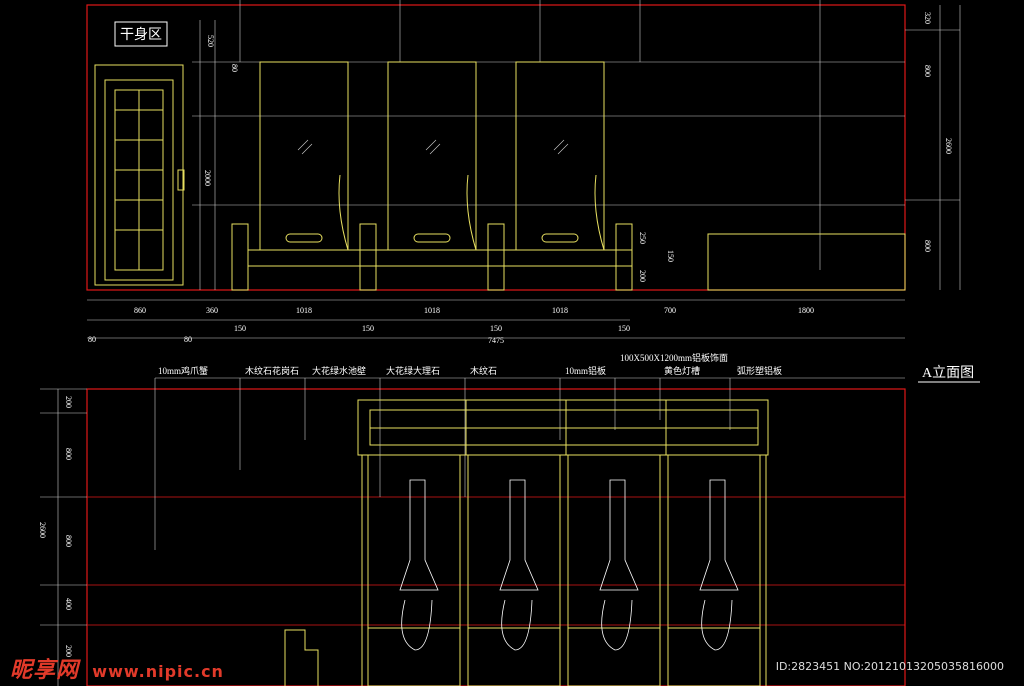 This screenshot has width=1024, height=686. What do you see at coordinates (272, 370) in the screenshot?
I see `callout-1: 木纹石花岗石` at bounding box center [272, 370].